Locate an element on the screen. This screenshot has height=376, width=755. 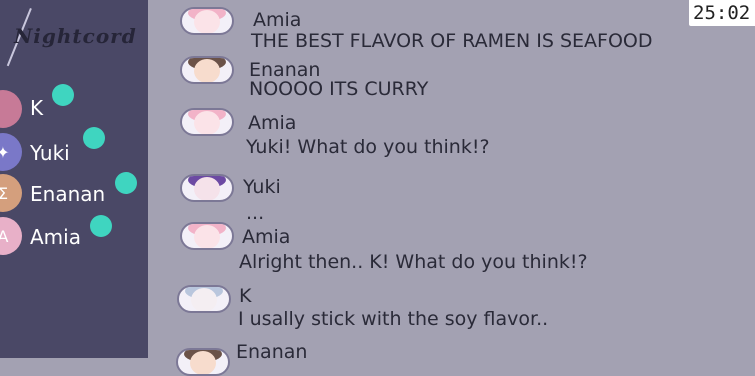
member-name: K is located at coordinates (37, 108).